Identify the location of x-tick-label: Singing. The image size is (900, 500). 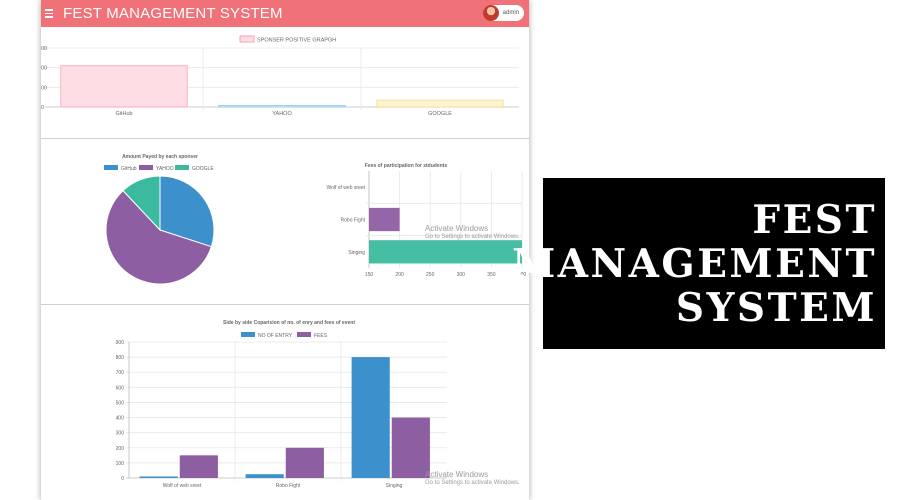
(394, 486).